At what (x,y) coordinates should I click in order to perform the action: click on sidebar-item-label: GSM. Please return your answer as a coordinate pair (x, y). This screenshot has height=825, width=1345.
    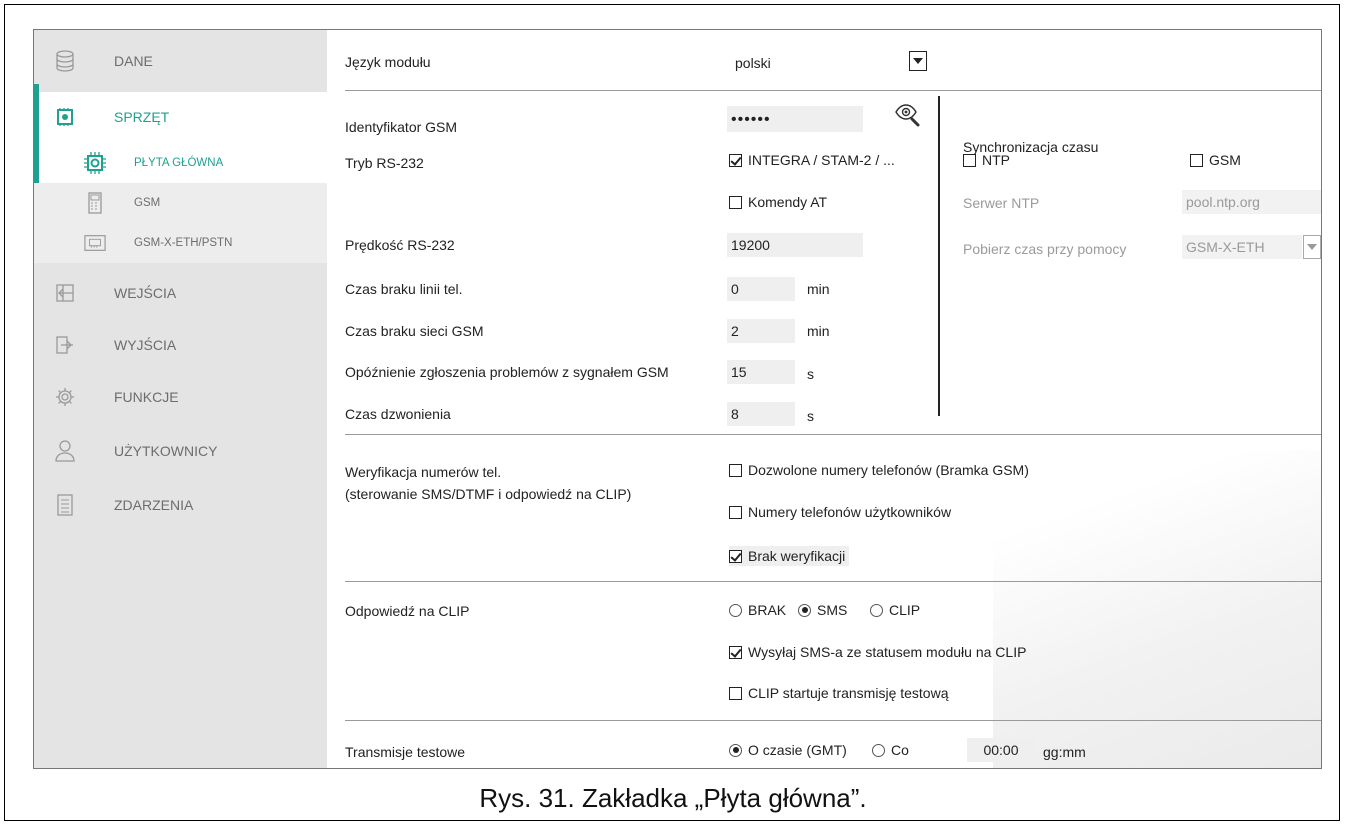
    Looking at the image, I should click on (147, 203).